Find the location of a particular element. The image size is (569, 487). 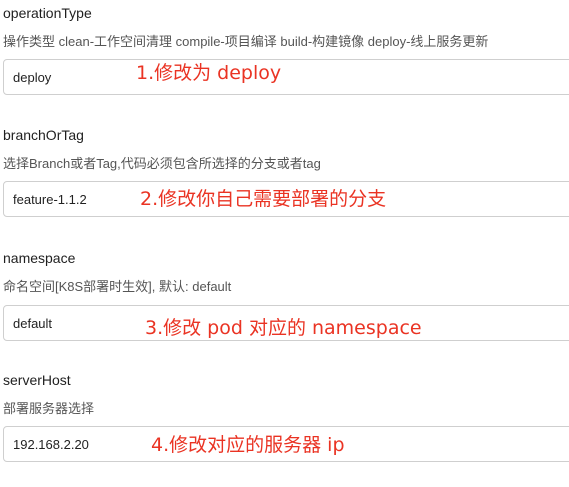

server-host-input is located at coordinates (286, 444).